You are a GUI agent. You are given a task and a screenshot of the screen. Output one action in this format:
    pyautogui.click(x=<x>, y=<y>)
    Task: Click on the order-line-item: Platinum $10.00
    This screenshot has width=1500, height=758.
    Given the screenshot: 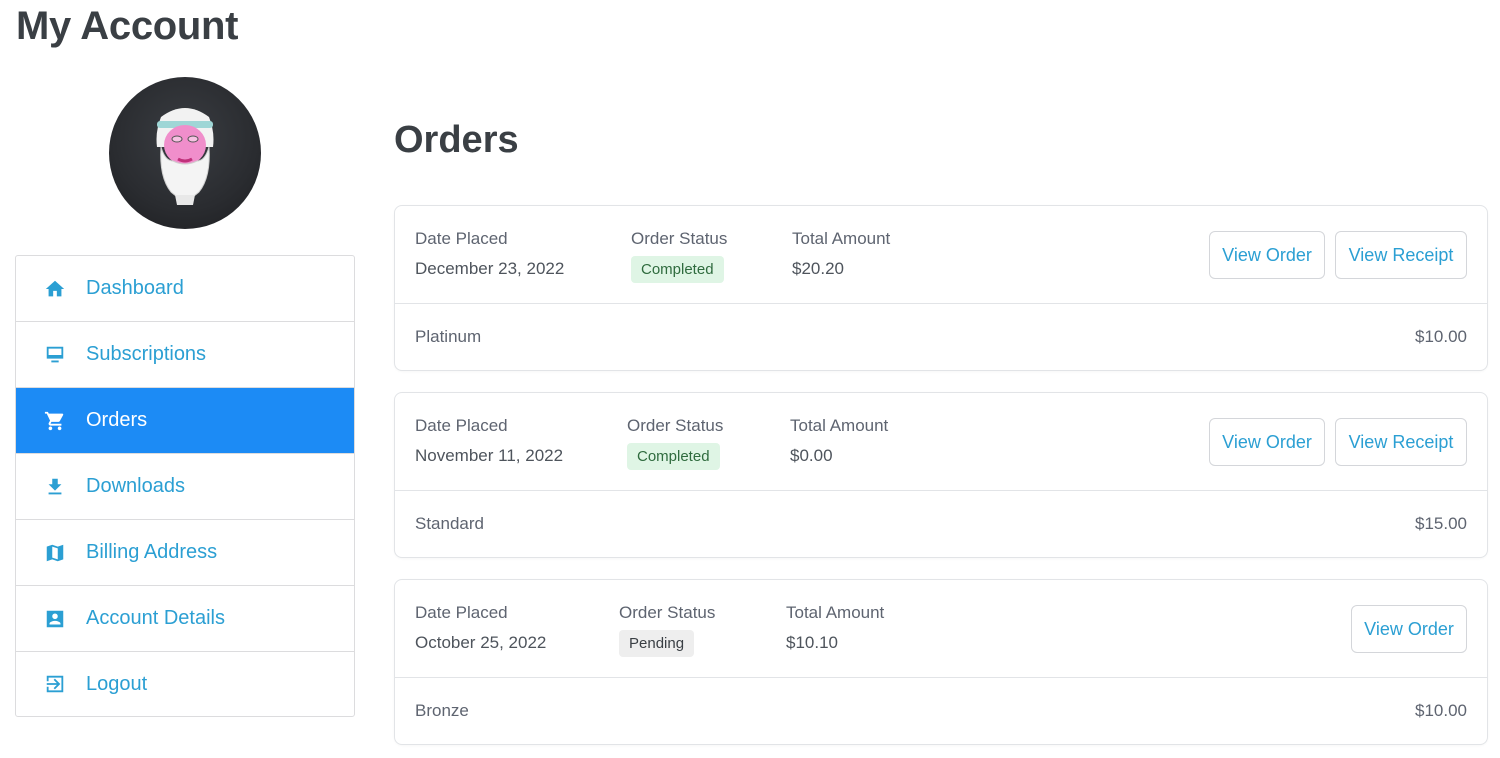 What is the action you would take?
    pyautogui.click(x=941, y=337)
    